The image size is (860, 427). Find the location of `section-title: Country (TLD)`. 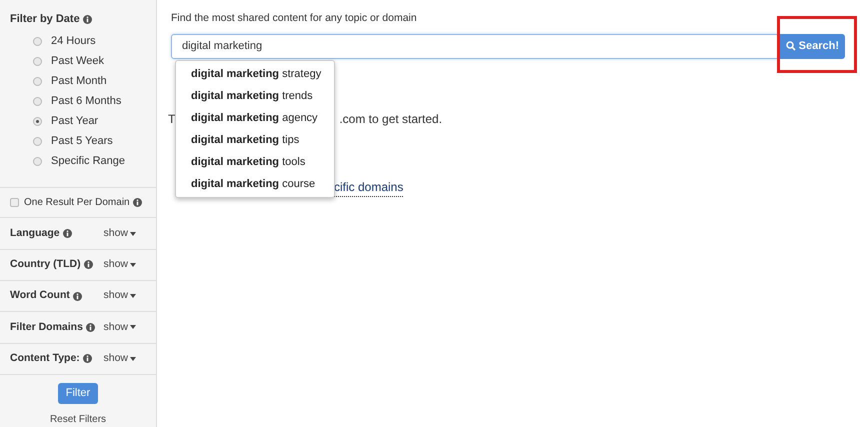

section-title: Country (TLD) is located at coordinates (45, 264).